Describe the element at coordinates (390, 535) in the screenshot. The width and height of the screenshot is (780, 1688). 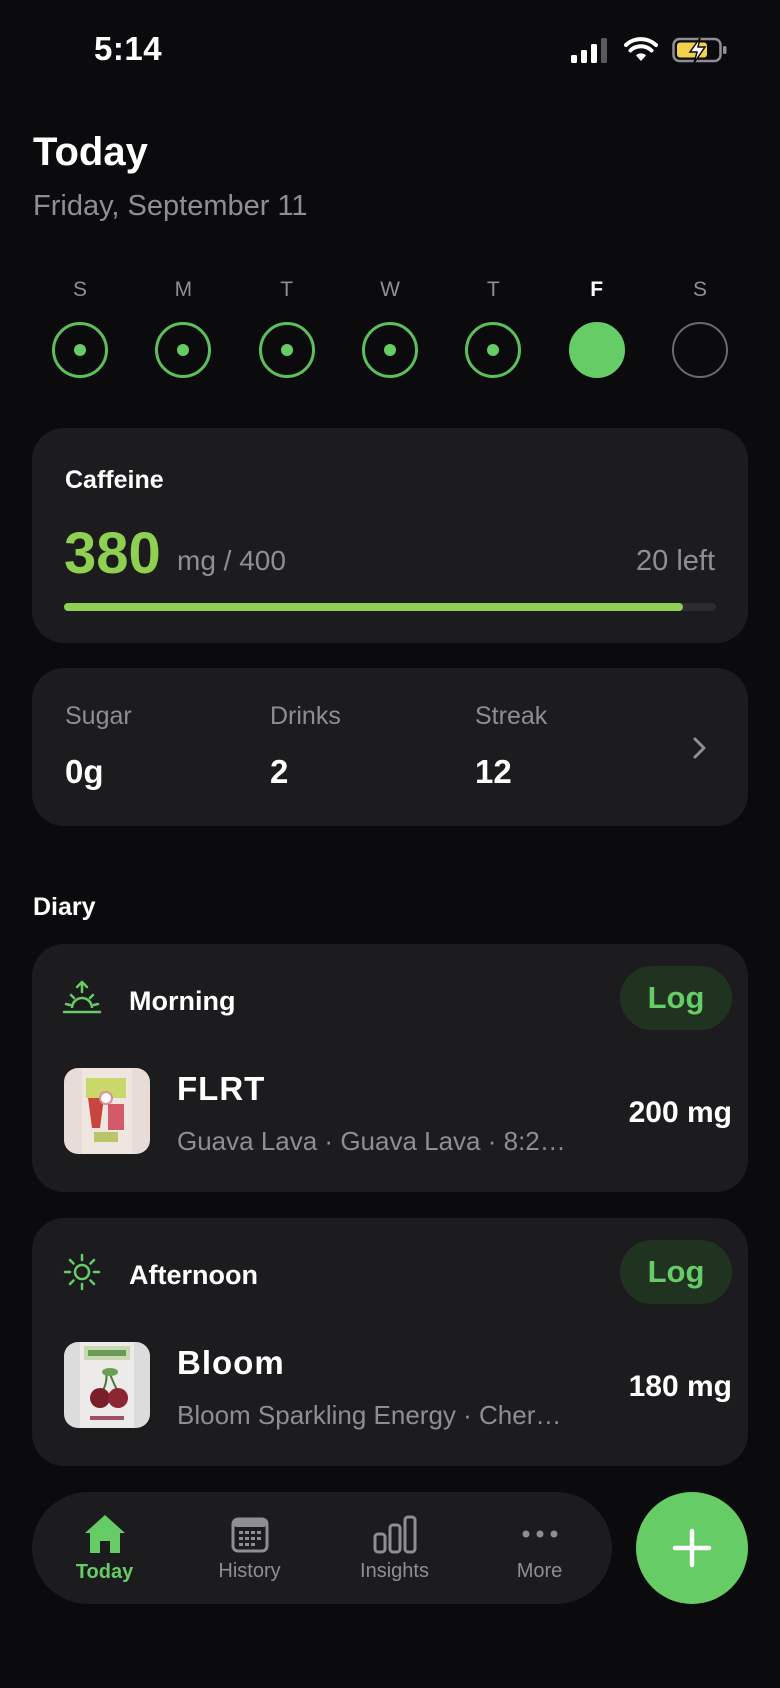
I see `caffeine-card: Caffeine 380 mg / 400 20 left` at that location.